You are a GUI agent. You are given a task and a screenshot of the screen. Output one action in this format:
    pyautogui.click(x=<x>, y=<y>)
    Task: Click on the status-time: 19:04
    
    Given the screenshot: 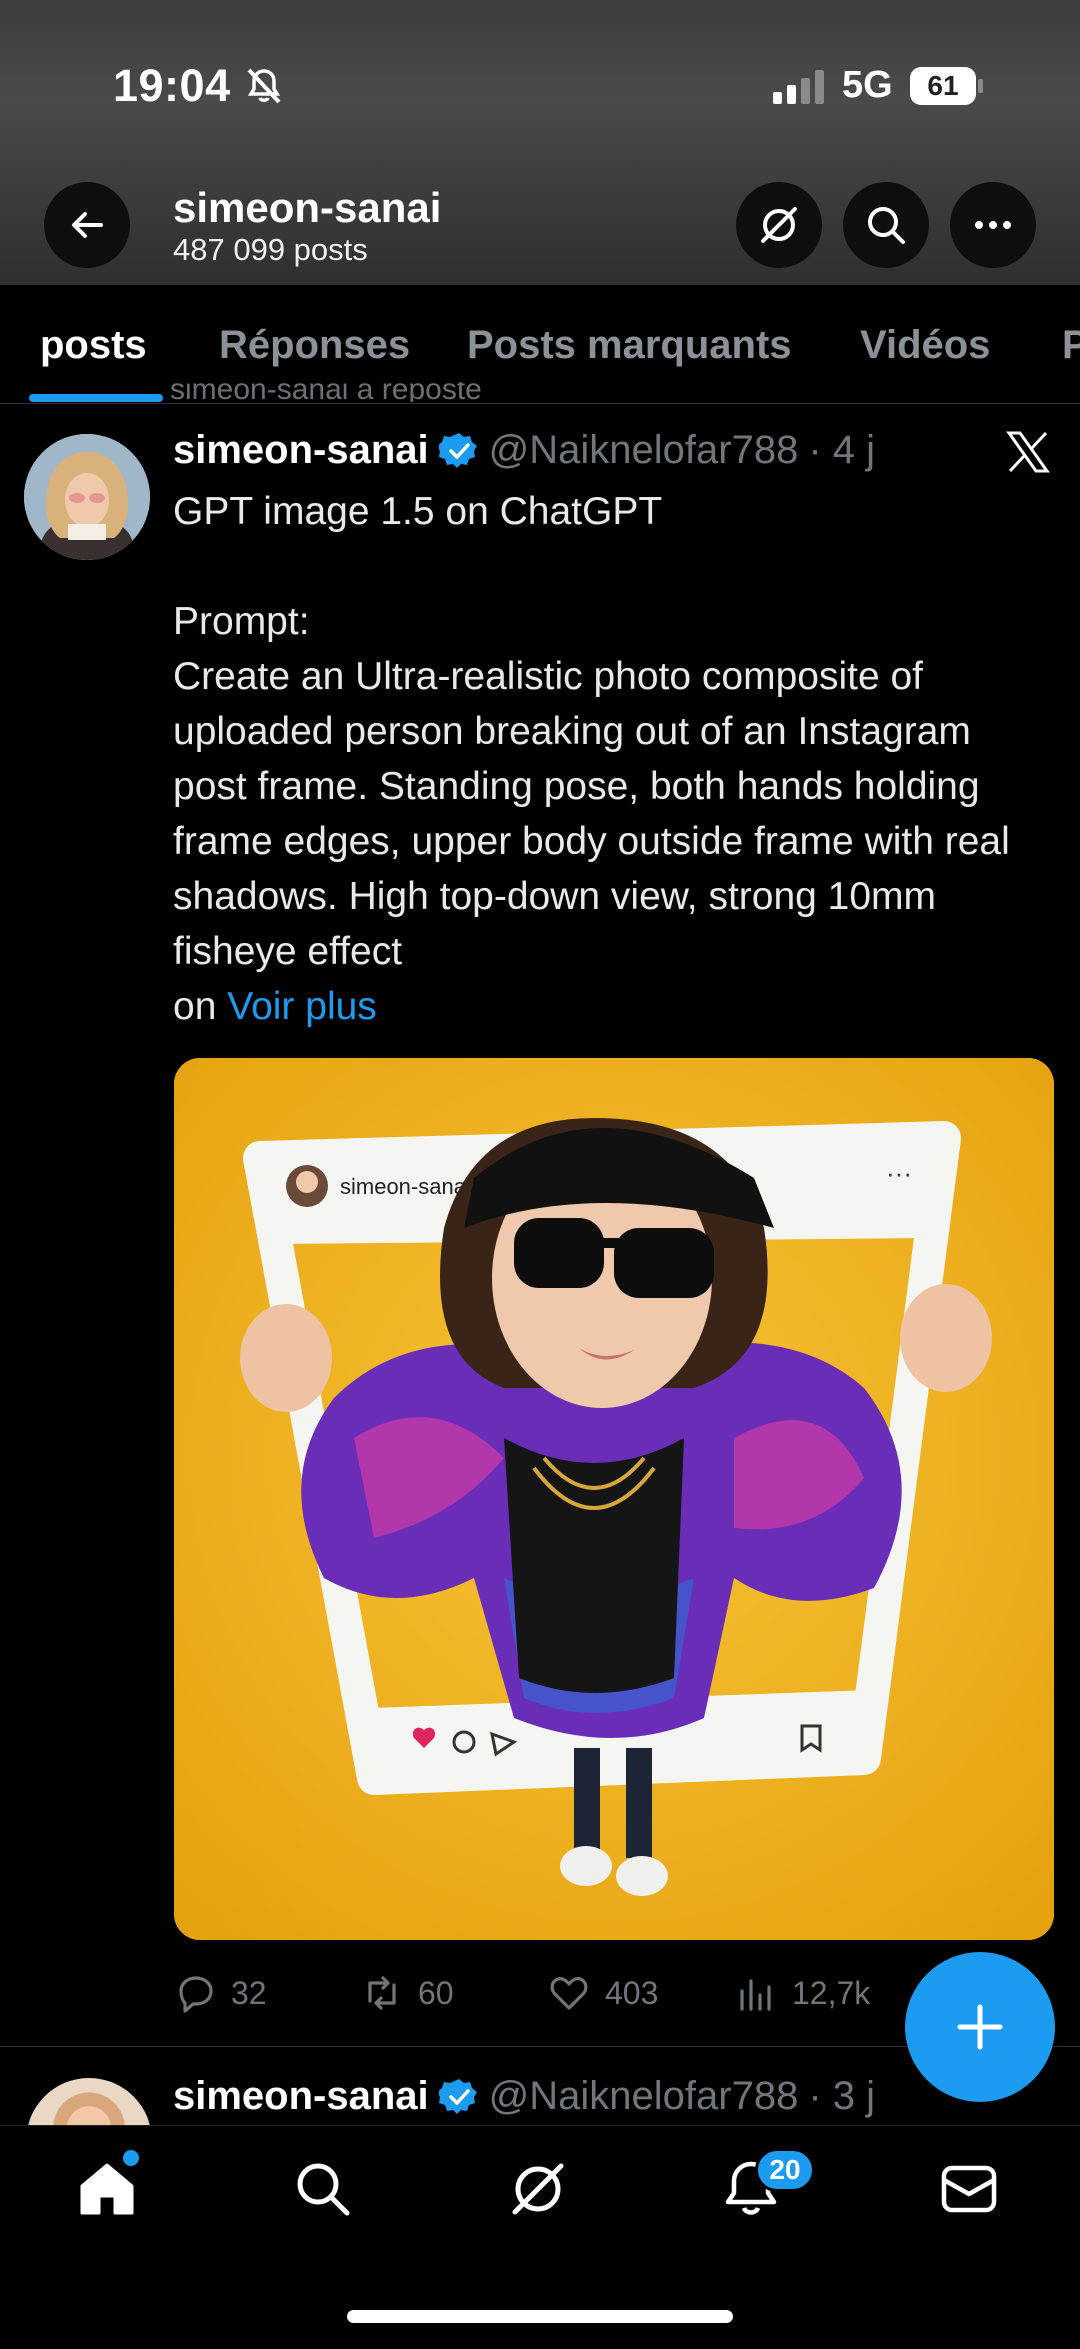 What is the action you would take?
    pyautogui.click(x=172, y=85)
    